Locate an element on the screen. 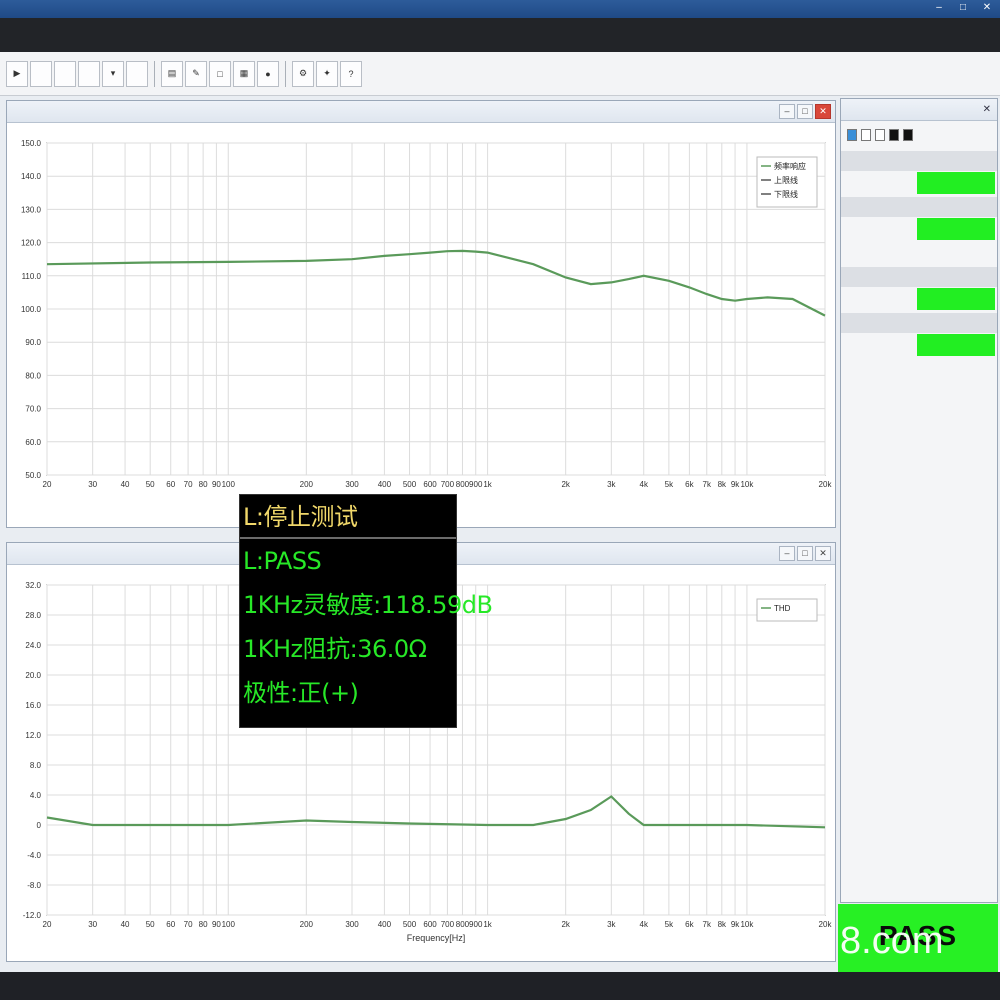  y-tick-label: 80.0 is located at coordinates (33, 375).